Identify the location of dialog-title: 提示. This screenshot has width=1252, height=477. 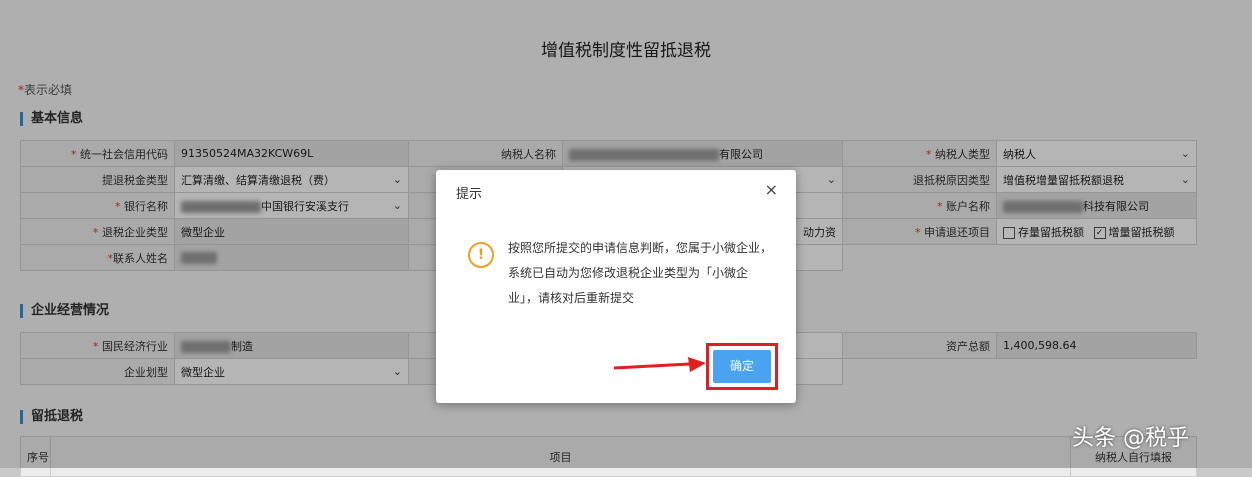
(469, 194).